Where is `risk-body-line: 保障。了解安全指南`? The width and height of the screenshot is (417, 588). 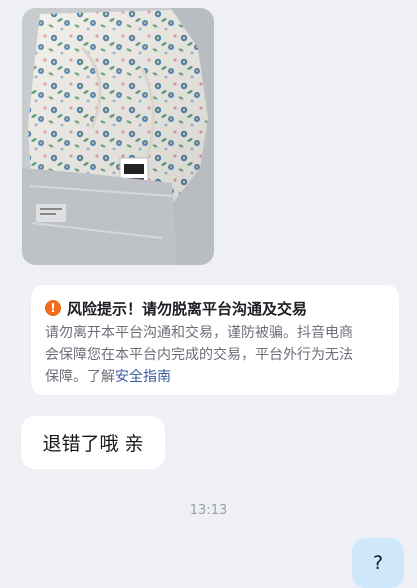
risk-body-line: 保障。了解安全指南 is located at coordinates (215, 377).